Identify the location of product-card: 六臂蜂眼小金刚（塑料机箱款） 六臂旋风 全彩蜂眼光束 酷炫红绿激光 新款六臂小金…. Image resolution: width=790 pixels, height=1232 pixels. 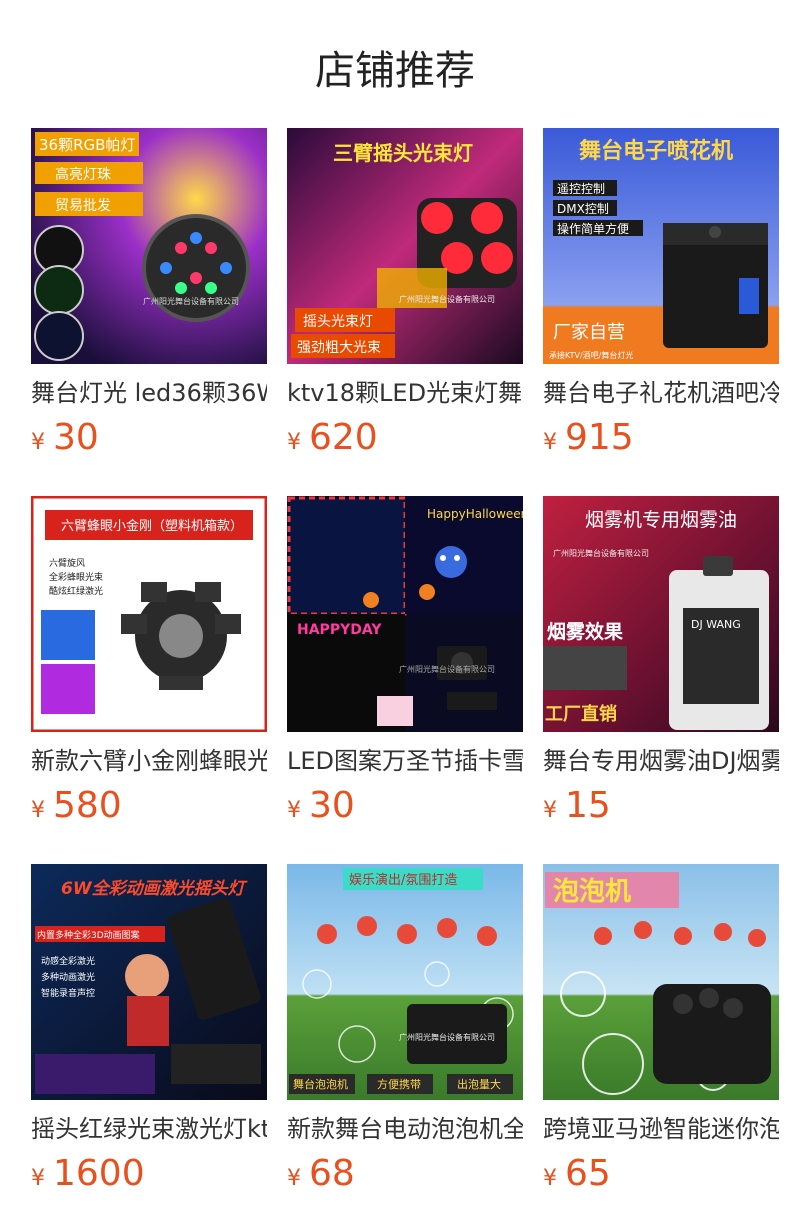
(149, 664).